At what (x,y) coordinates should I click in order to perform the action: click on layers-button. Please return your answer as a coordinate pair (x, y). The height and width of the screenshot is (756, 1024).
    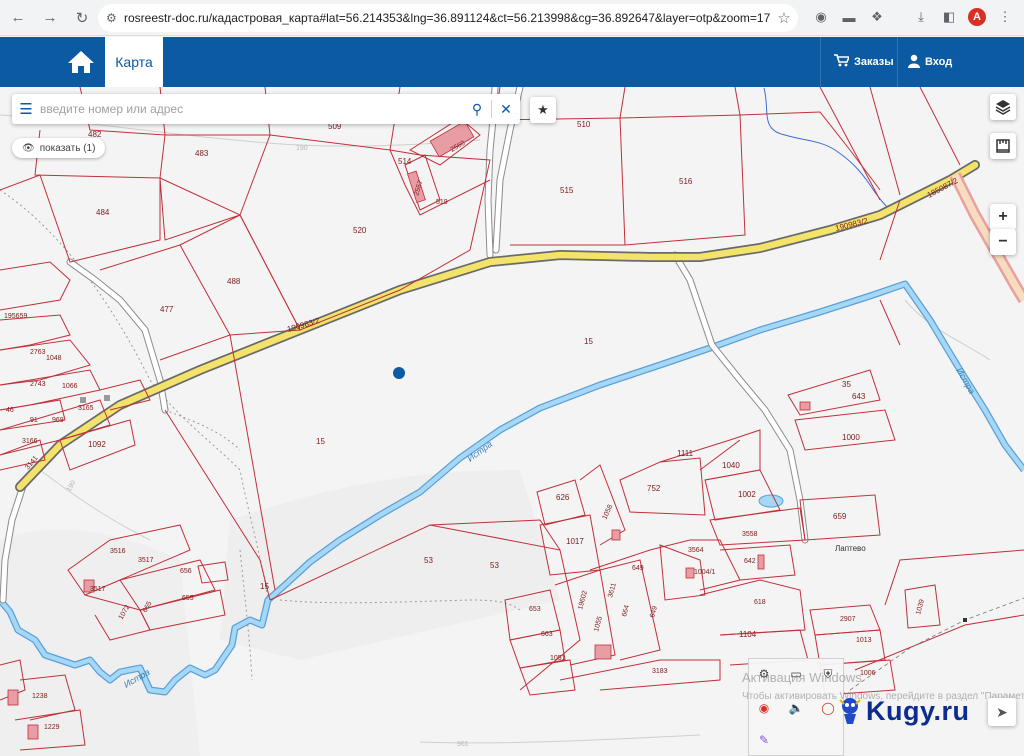
    Looking at the image, I should click on (1003, 107).